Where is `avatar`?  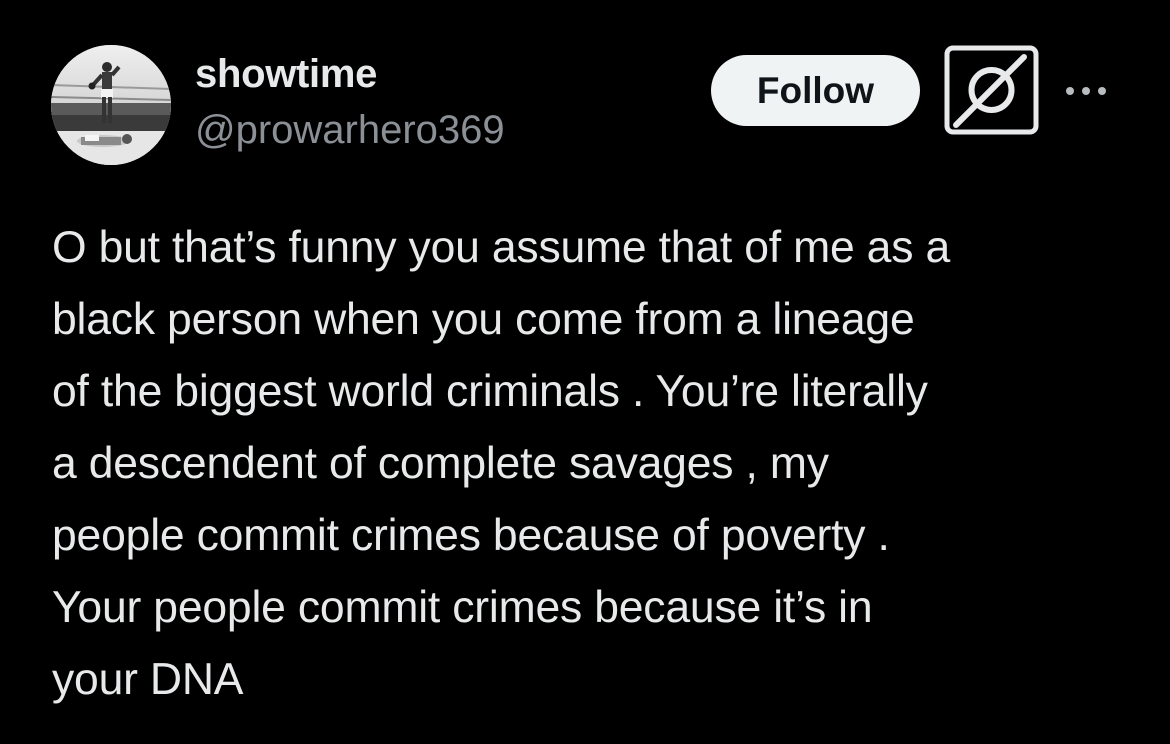 avatar is located at coordinates (111, 105).